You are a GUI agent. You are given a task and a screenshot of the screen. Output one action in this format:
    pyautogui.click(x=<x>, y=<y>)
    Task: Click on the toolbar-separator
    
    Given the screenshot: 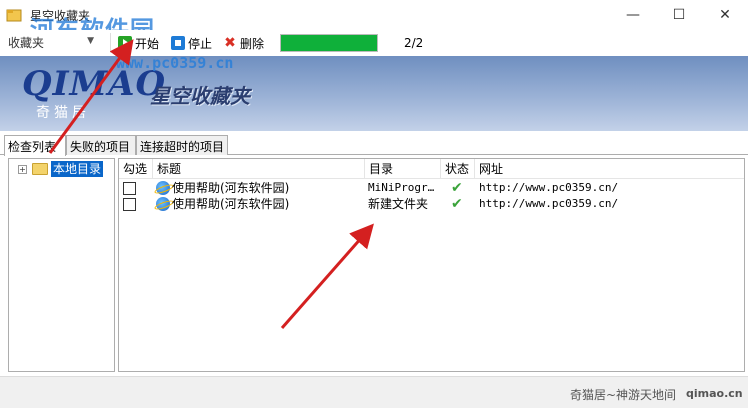 What is the action you would take?
    pyautogui.click(x=110, y=43)
    